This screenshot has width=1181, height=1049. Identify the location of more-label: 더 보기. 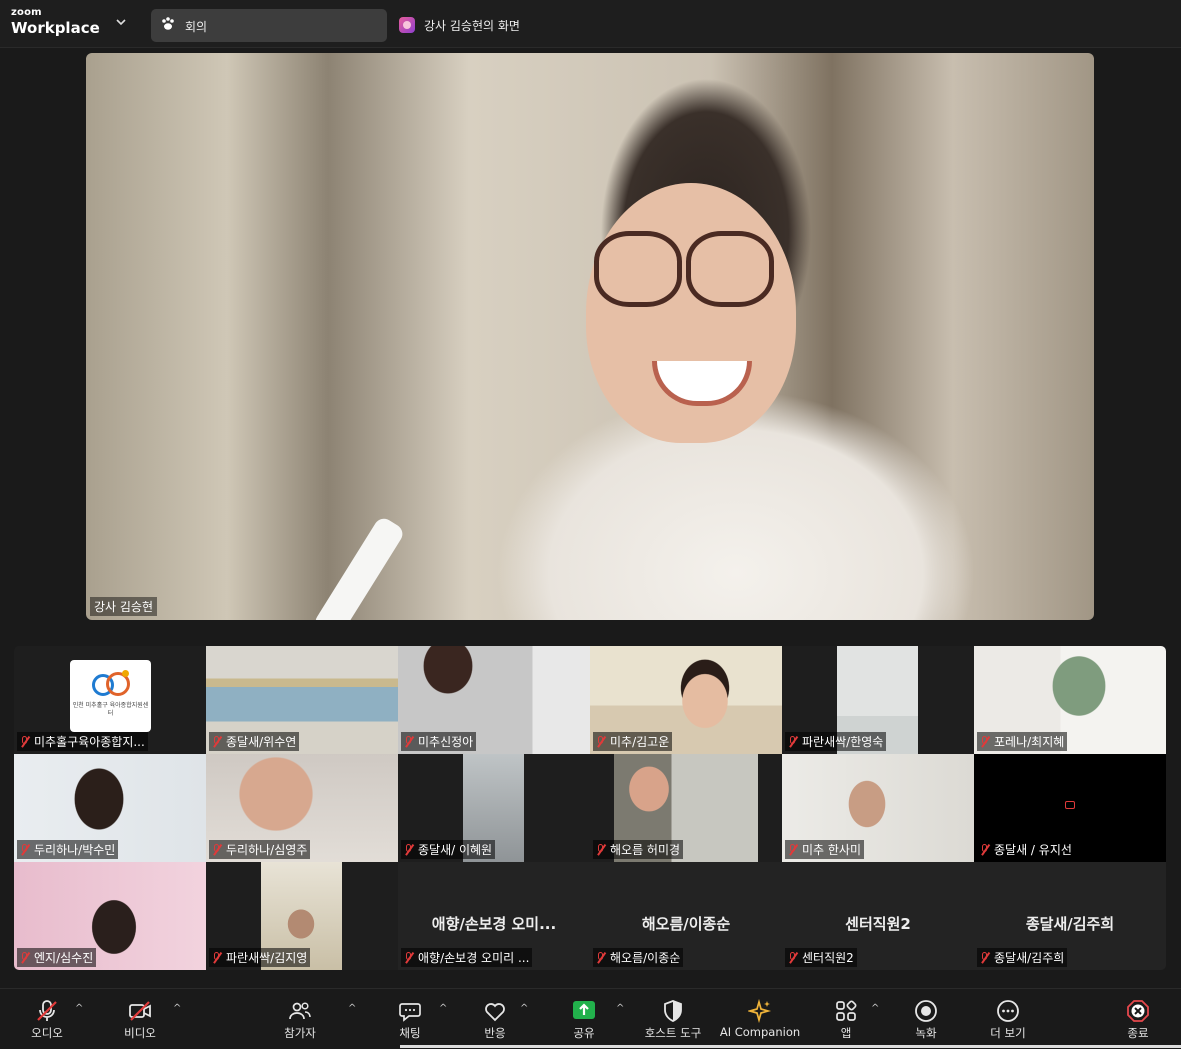
(1008, 1033).